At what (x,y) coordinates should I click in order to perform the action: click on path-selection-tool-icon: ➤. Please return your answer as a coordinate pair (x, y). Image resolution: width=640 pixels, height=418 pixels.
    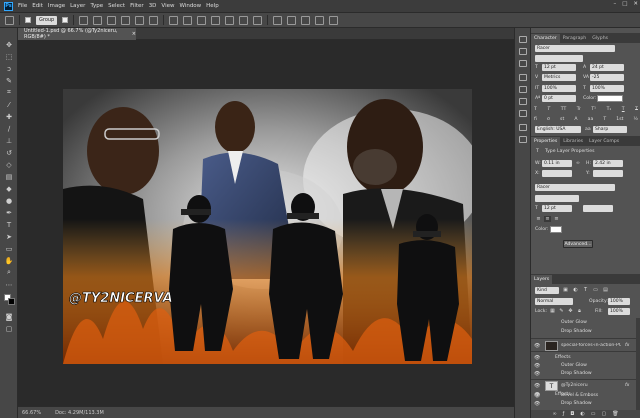
    Looking at the image, I should click on (9, 236).